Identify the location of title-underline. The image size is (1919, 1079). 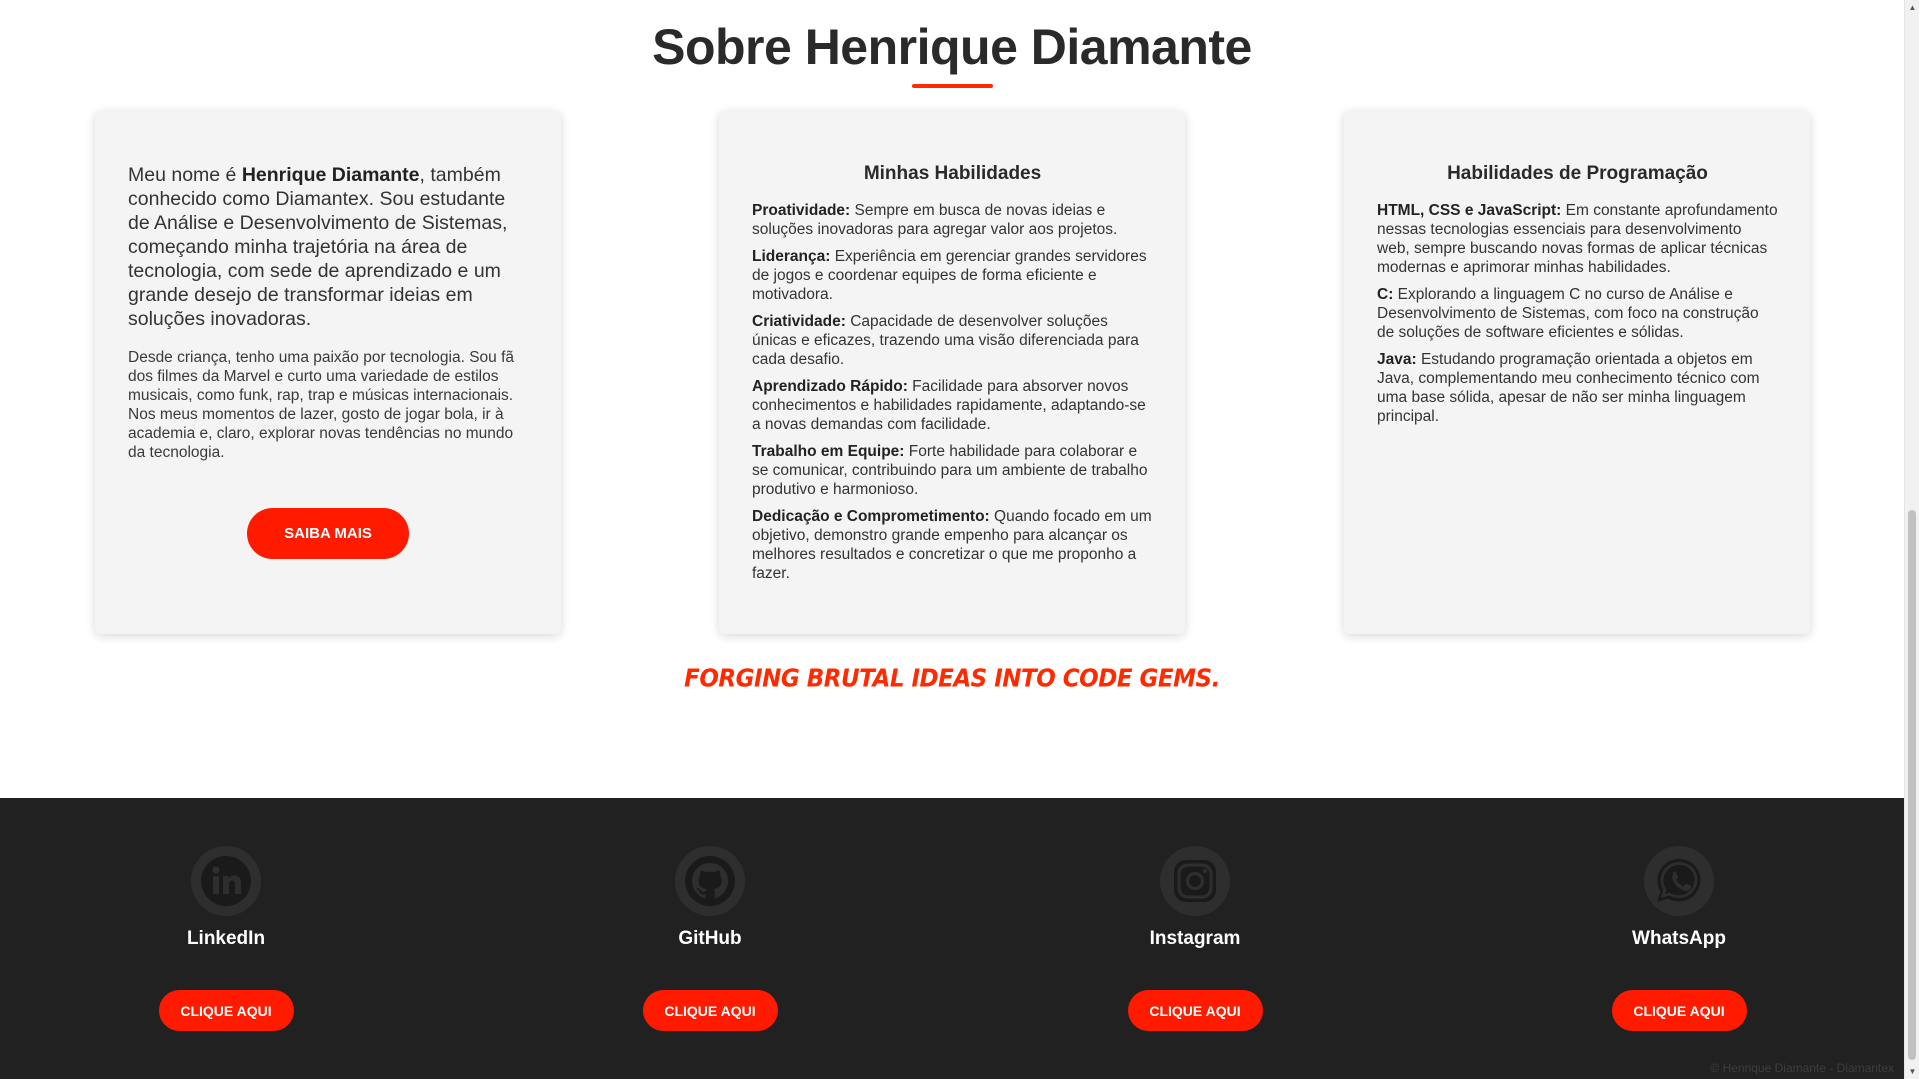
(952, 86).